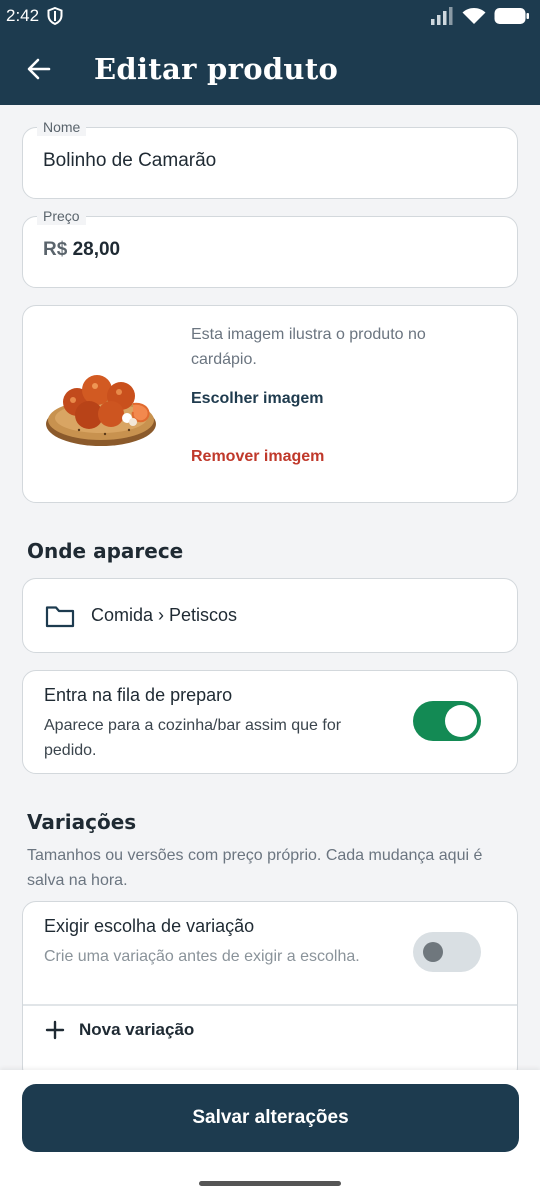  What do you see at coordinates (474, 16) in the screenshot?
I see `wifi-icon` at bounding box center [474, 16].